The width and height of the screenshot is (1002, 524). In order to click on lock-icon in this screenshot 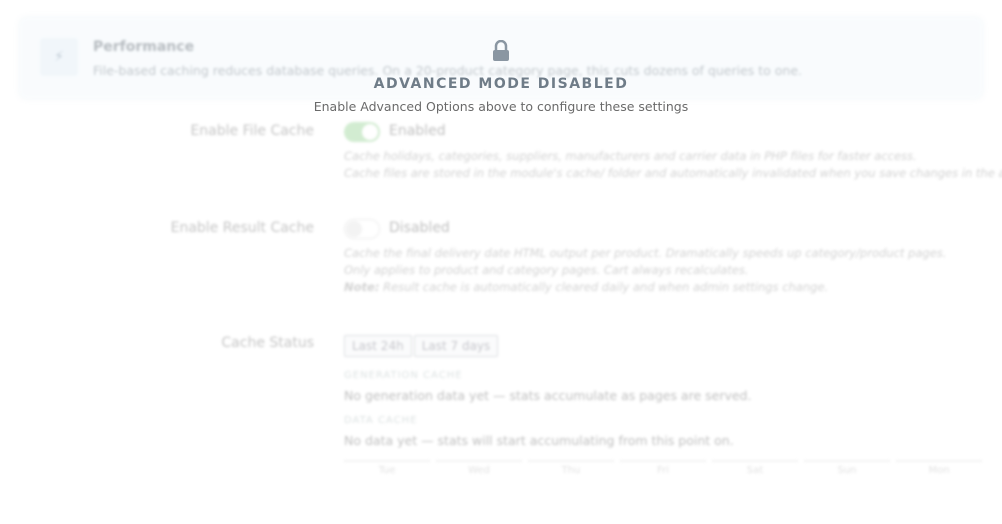, I will do `click(501, 50)`.